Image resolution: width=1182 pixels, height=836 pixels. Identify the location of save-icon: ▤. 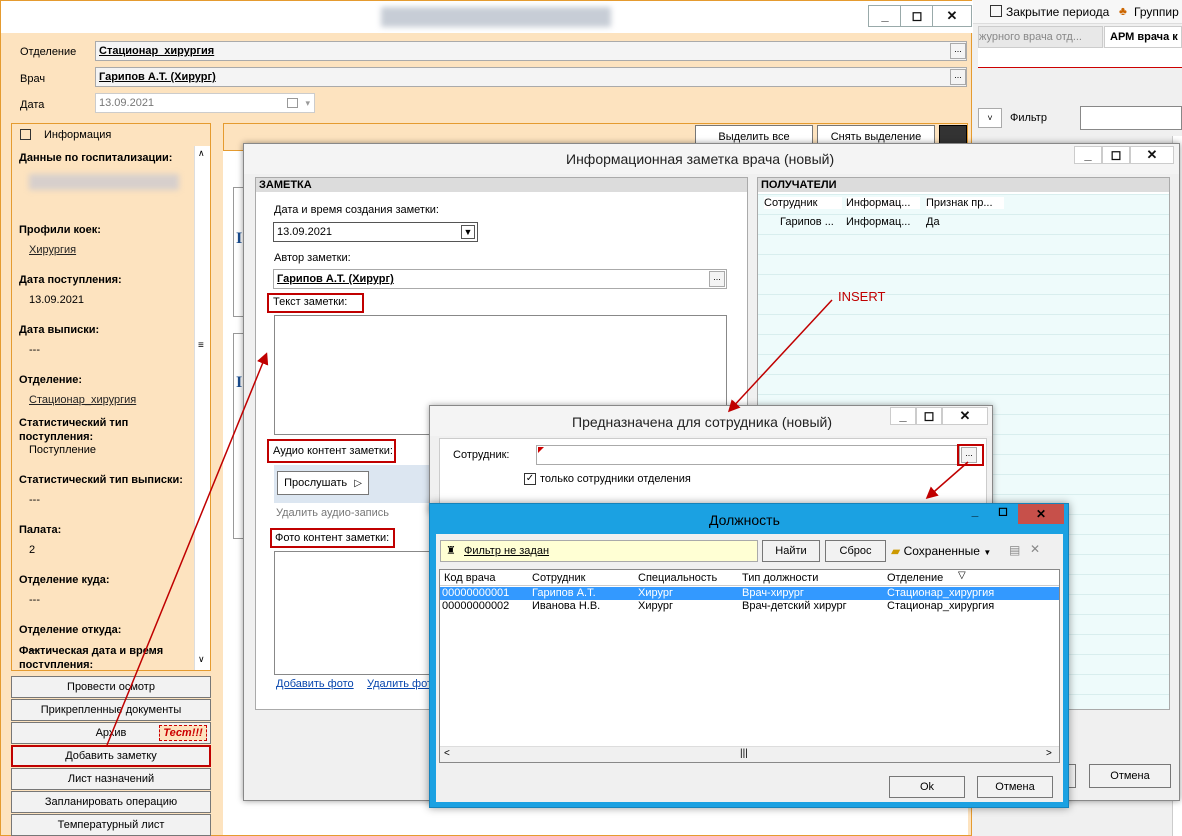
(1014, 550).